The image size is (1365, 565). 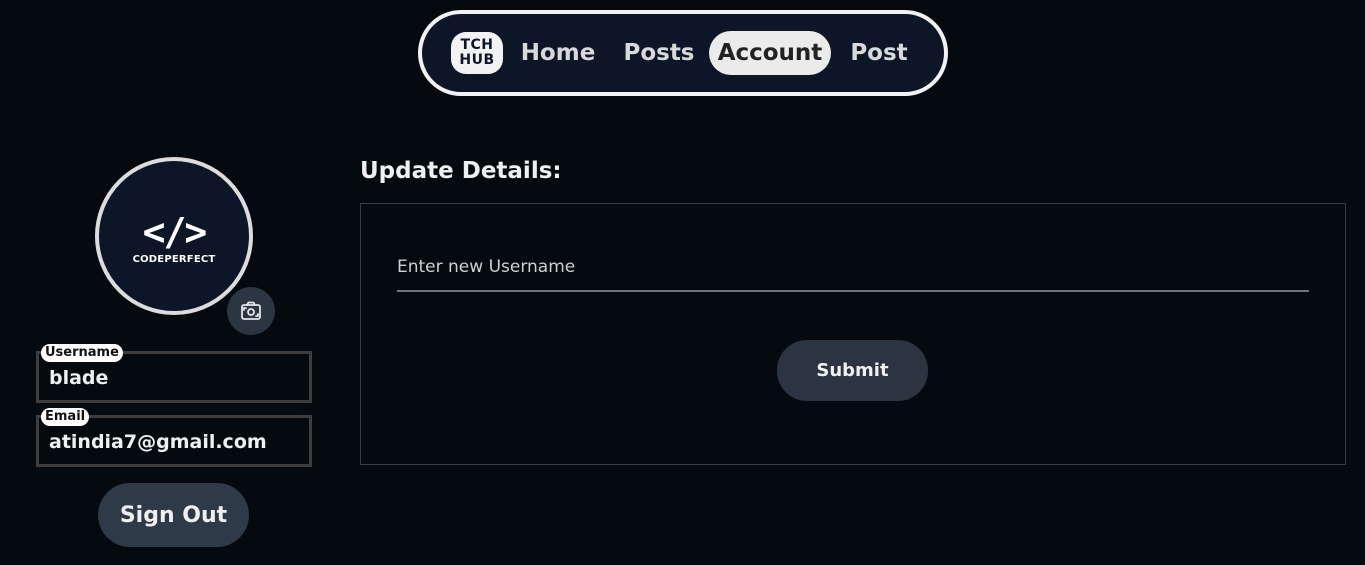 What do you see at coordinates (79, 378) in the screenshot?
I see `username-value: blade` at bounding box center [79, 378].